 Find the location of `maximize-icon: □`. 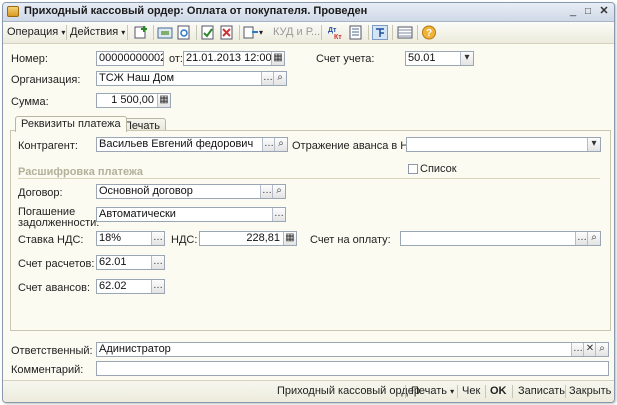

maximize-icon: □ is located at coordinates (588, 11).